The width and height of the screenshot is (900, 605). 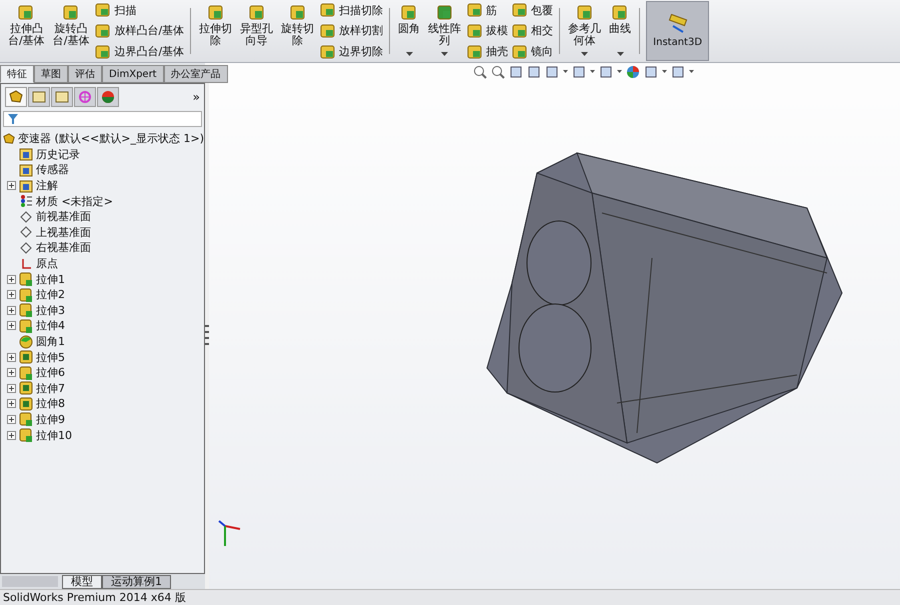 What do you see at coordinates (50, 404) in the screenshot?
I see `tree-item: 拉伸8` at bounding box center [50, 404].